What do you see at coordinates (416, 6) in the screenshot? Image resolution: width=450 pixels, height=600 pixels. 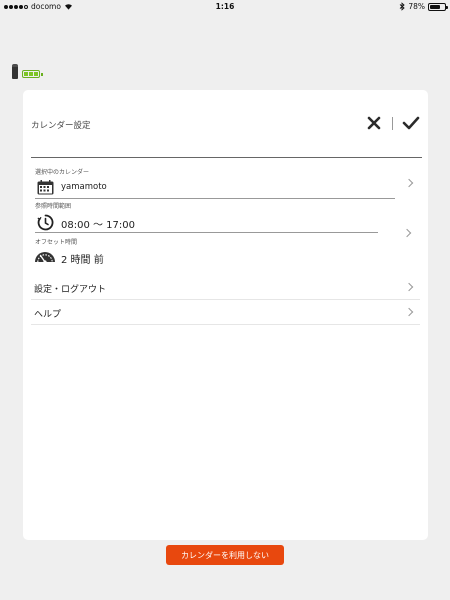 I see `battery-percent: 78%` at bounding box center [416, 6].